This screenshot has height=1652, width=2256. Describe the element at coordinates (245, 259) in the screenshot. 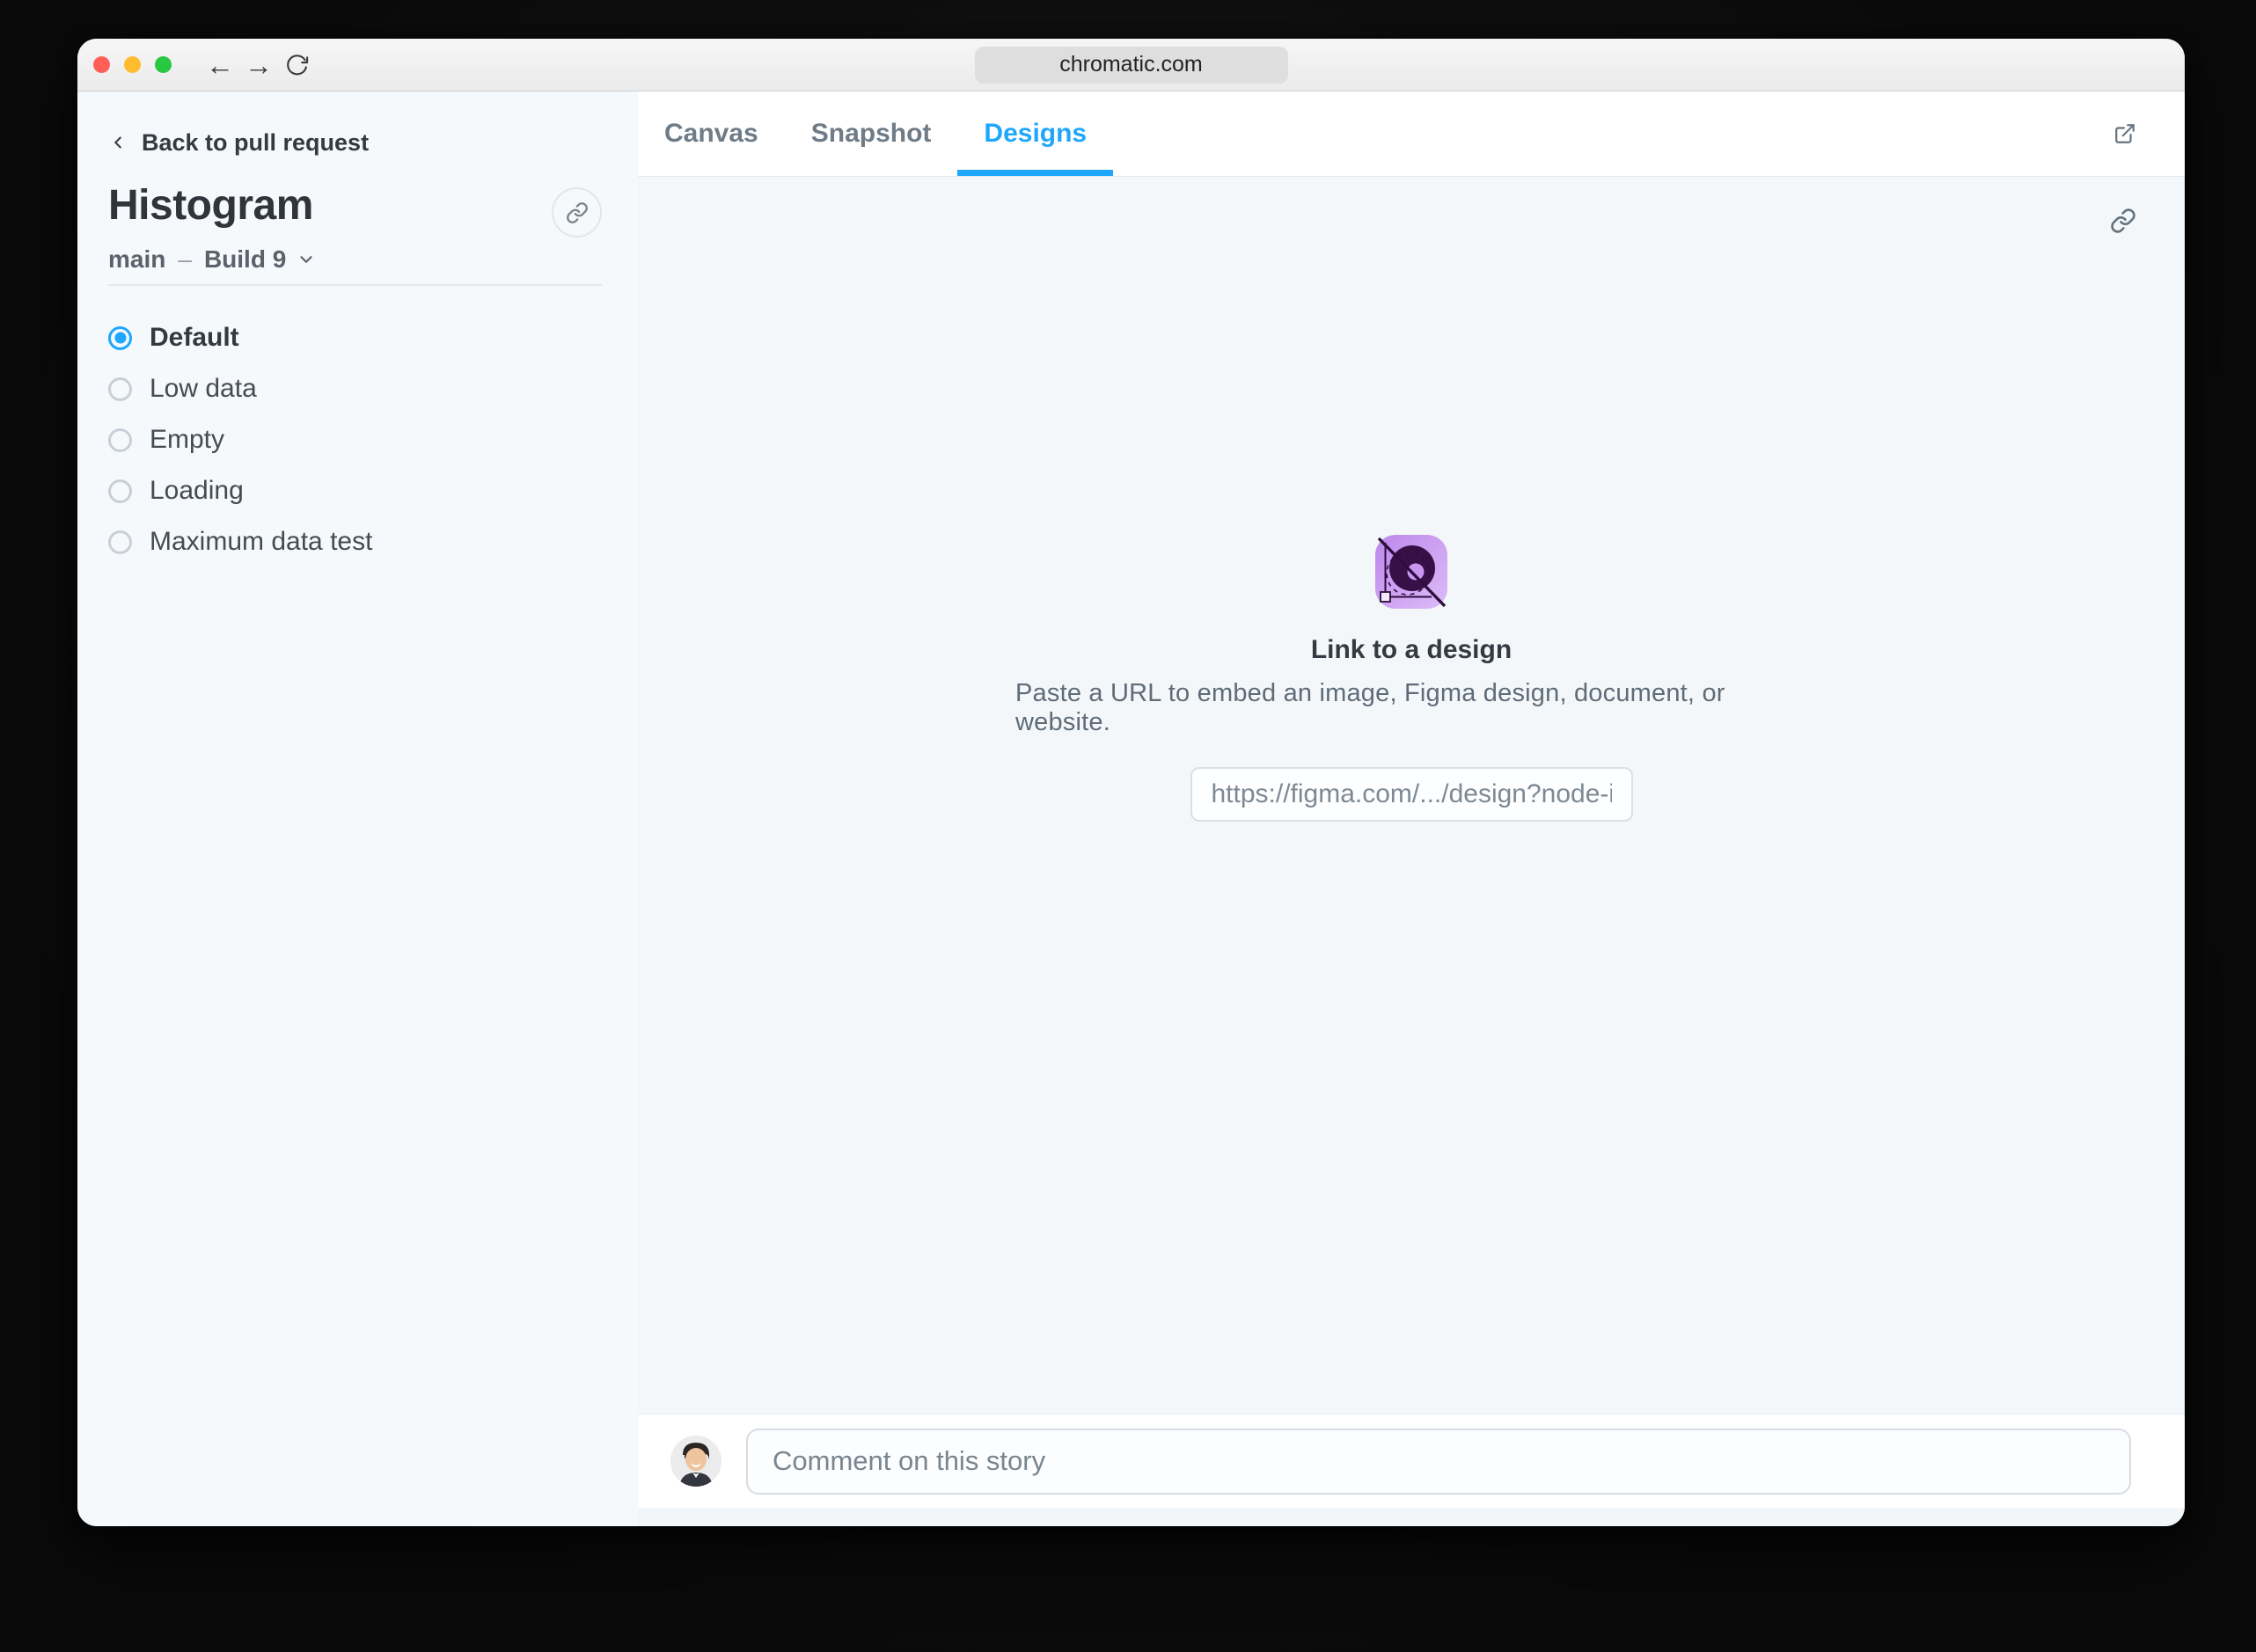

I see `build-label: Build 9` at that location.